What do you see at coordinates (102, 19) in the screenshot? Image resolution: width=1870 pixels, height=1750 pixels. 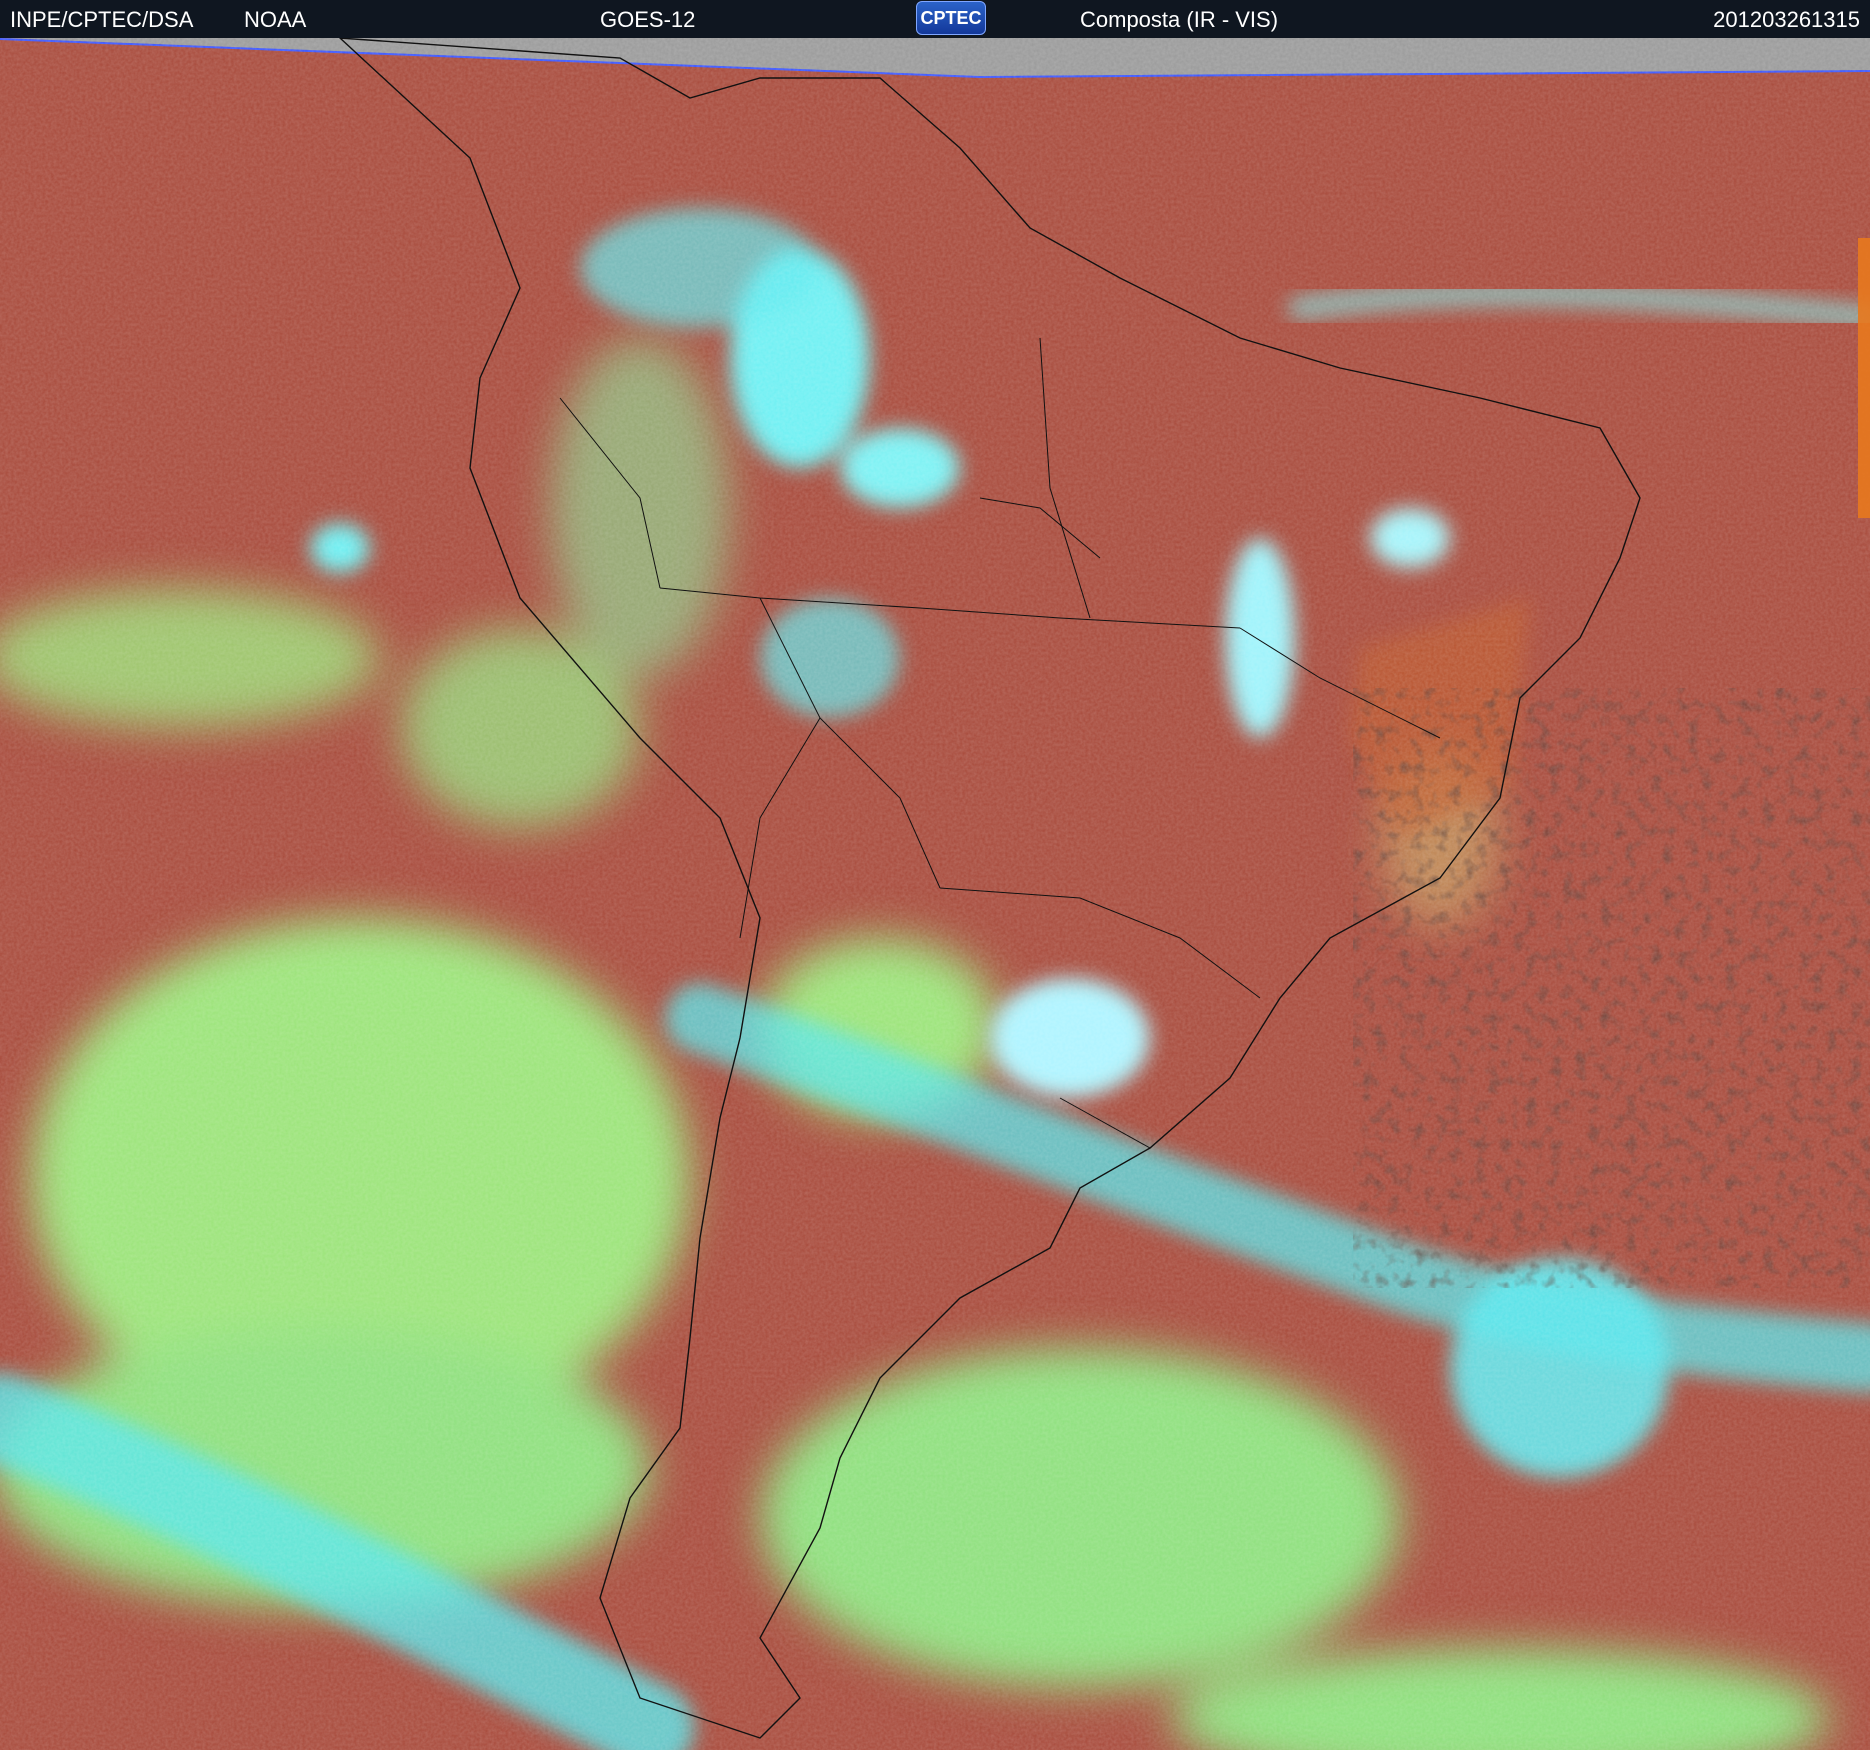 I see `source-label: INPE/CPTEC/DSA` at bounding box center [102, 19].